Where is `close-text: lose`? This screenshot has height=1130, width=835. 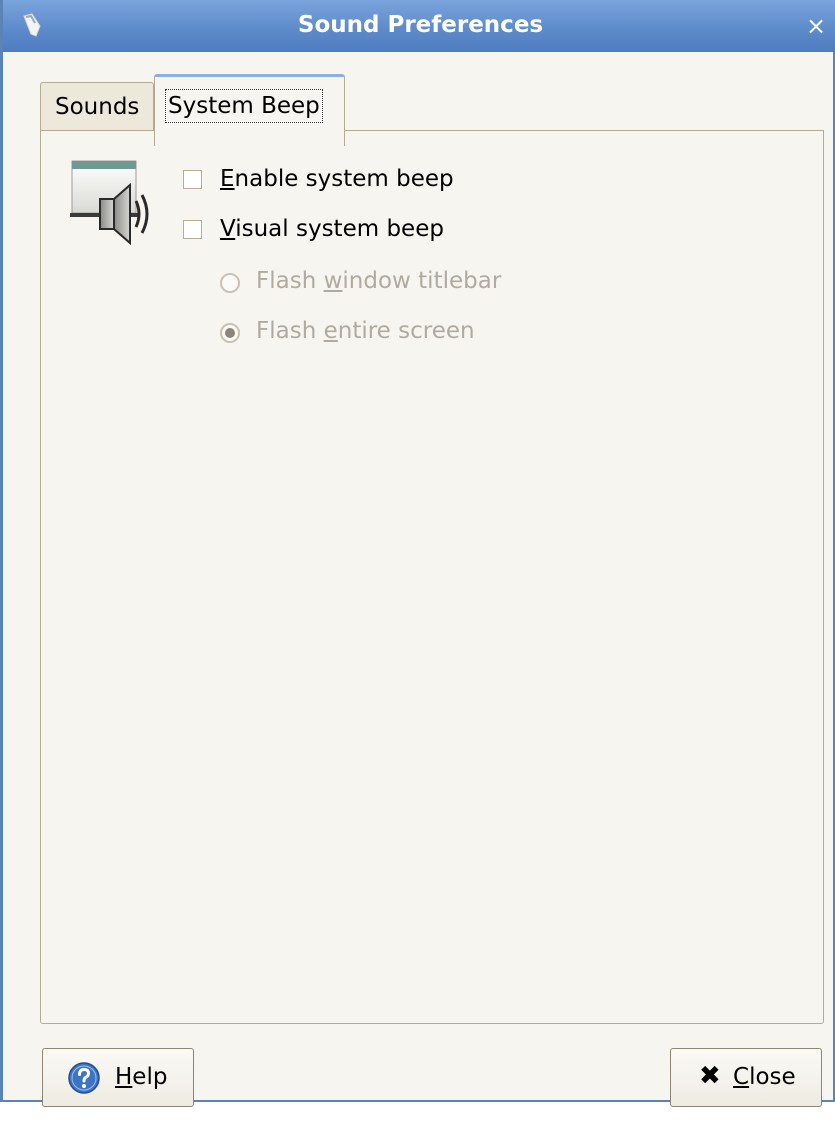 close-text: lose is located at coordinates (772, 1077).